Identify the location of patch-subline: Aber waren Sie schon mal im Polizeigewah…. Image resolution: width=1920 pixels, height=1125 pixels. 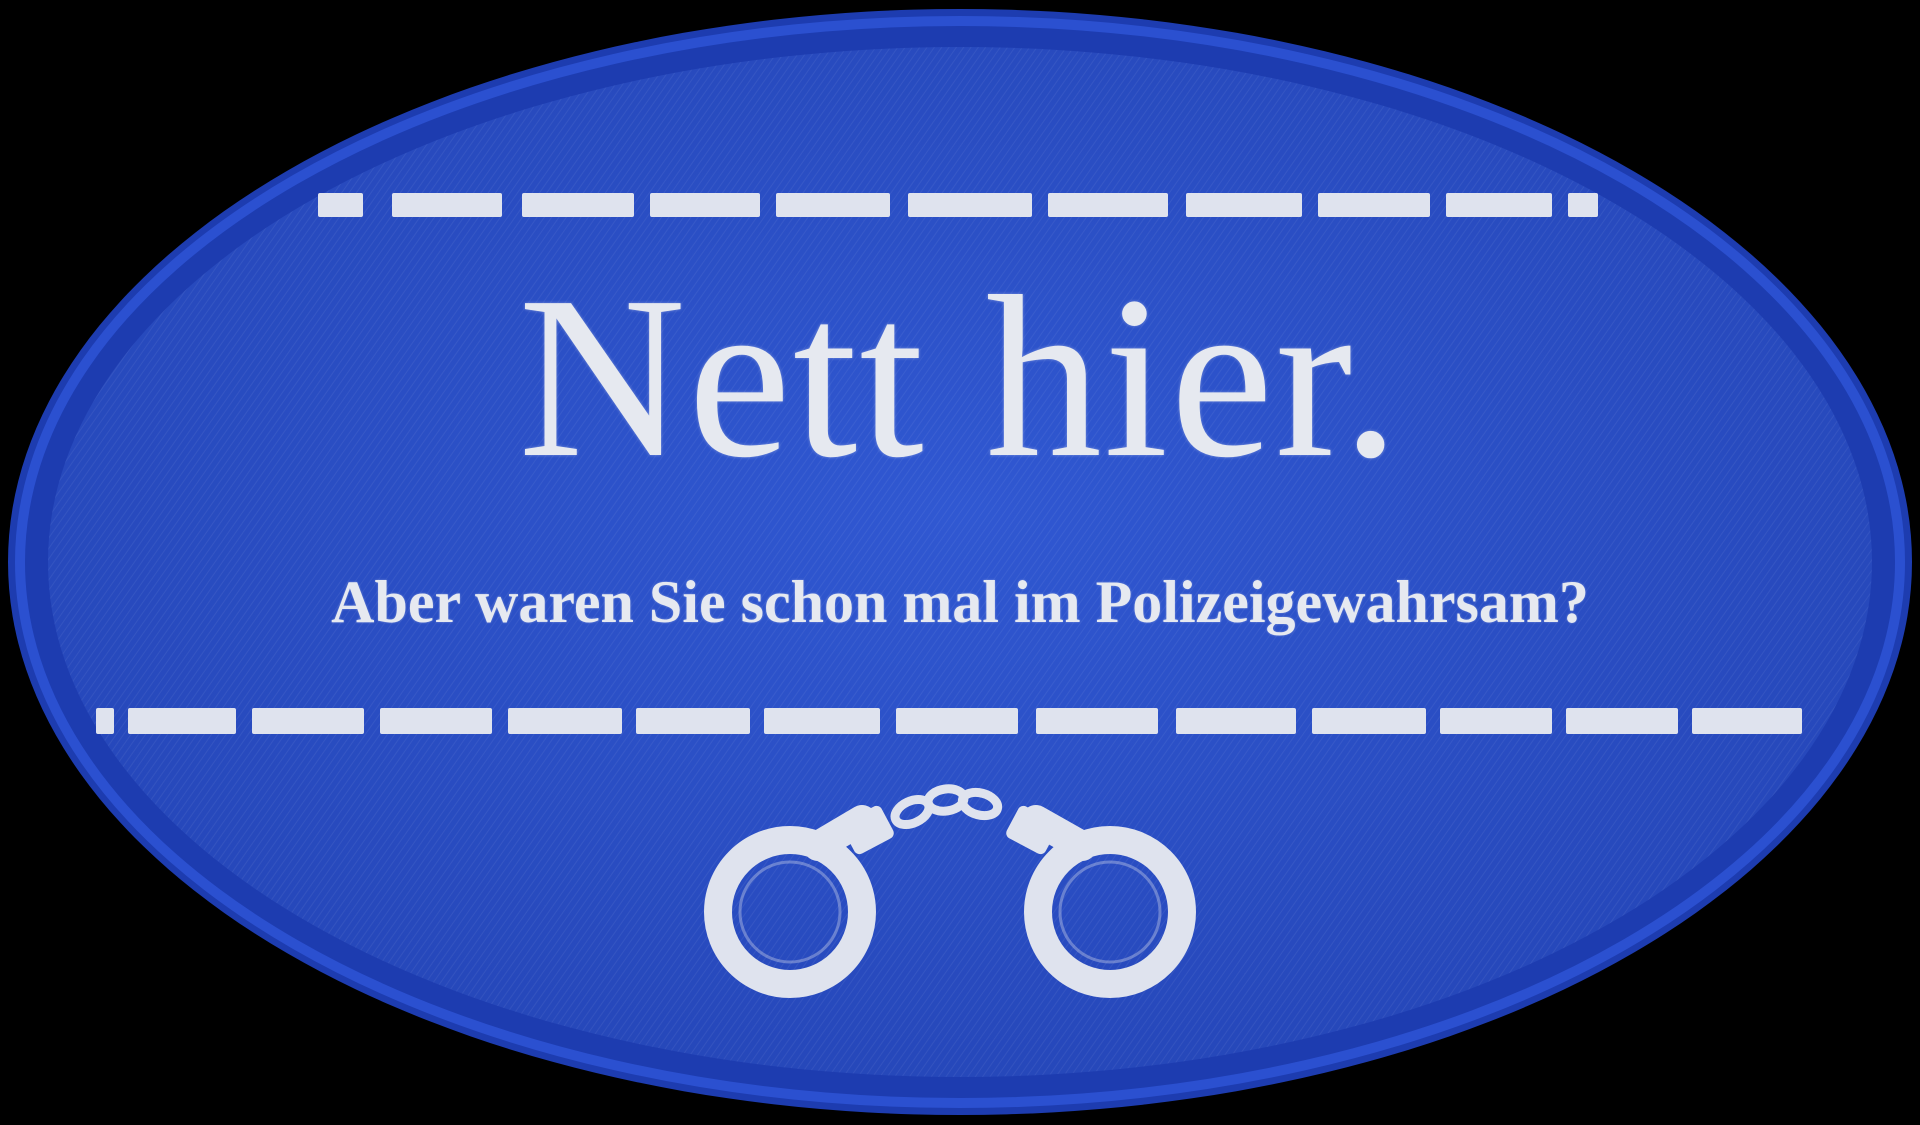
(960, 602).